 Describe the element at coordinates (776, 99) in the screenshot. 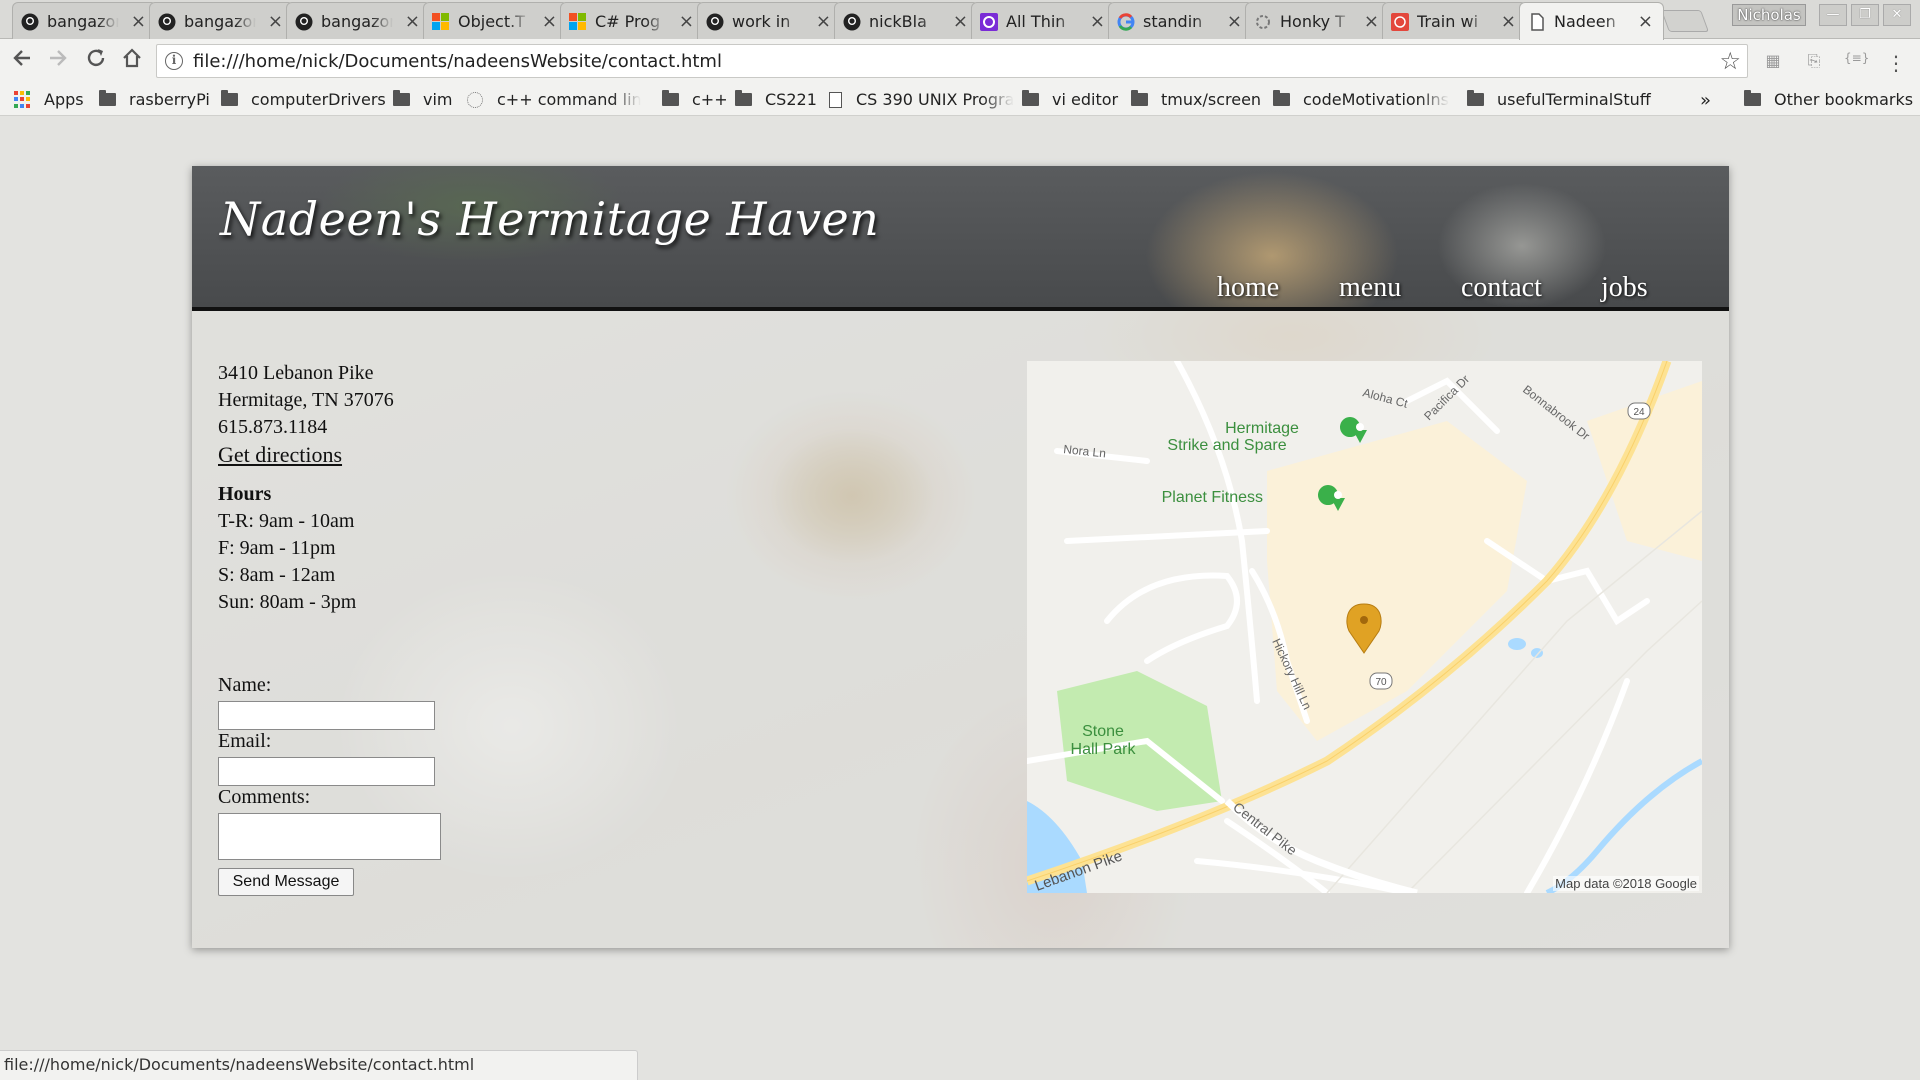

I see `bookmark-folder: CS221` at that location.